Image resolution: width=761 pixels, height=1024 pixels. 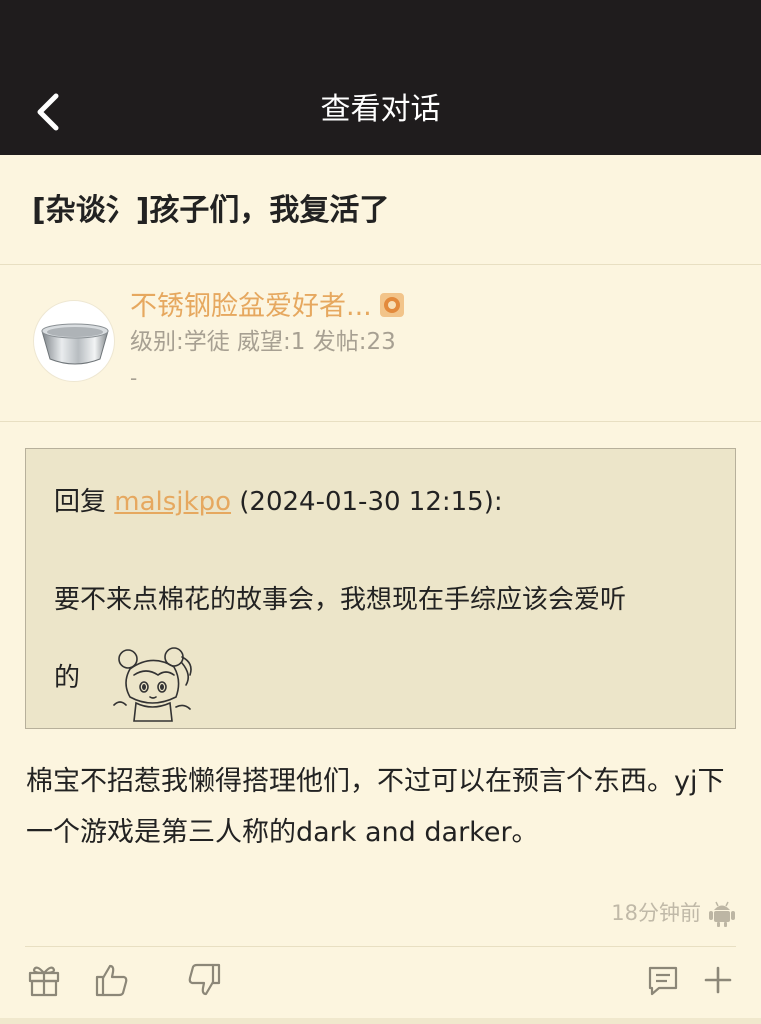 I want to click on bottom-edge, so click(x=380, y=1021).